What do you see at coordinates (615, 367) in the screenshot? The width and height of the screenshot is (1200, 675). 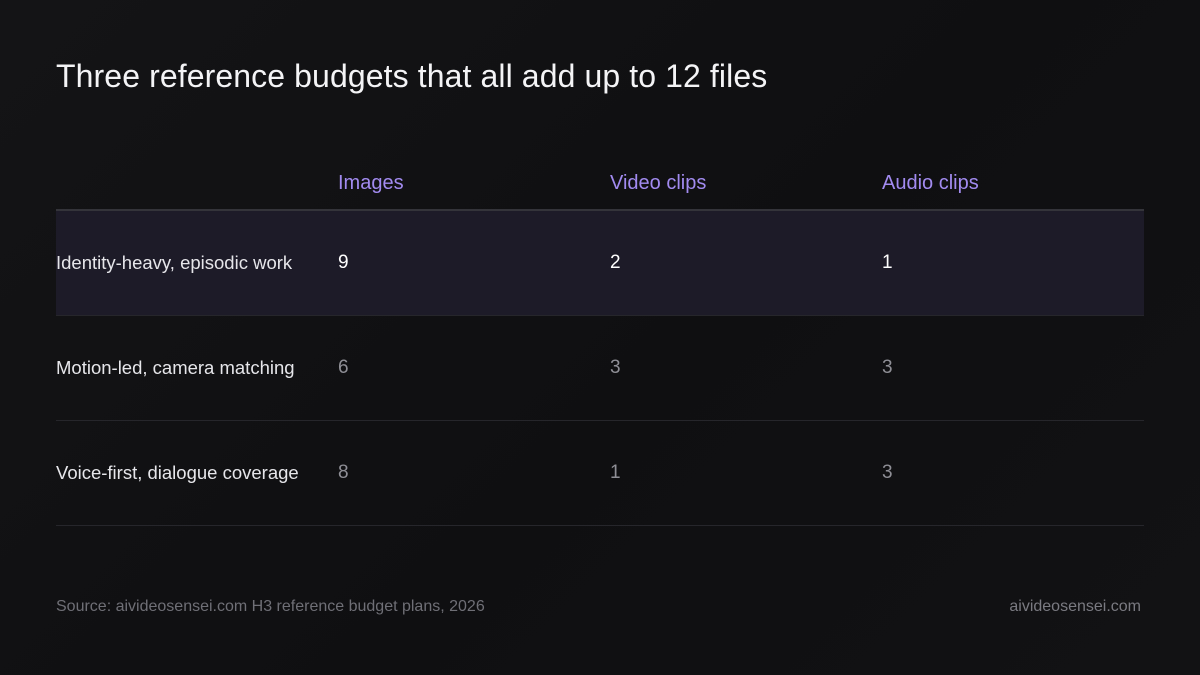 I see `cell-video-clips: 3` at bounding box center [615, 367].